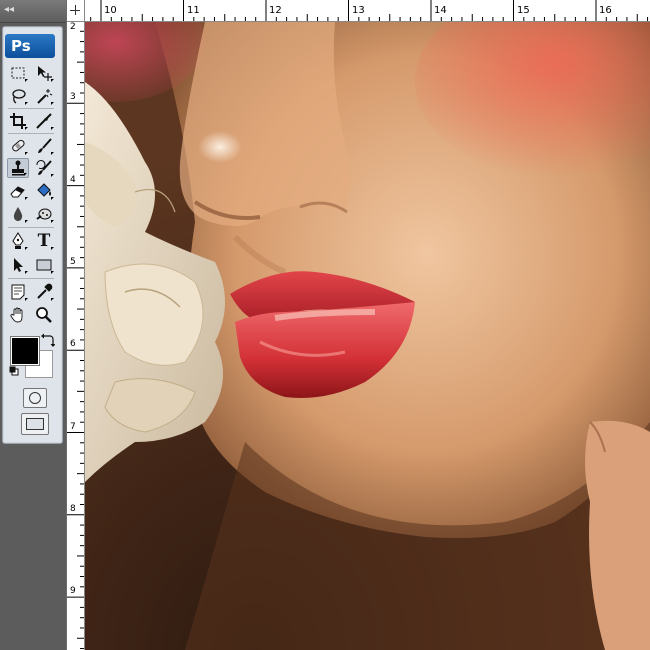 This screenshot has width=650, height=650. What do you see at coordinates (76, 11) in the screenshot?
I see `ruler-origin` at bounding box center [76, 11].